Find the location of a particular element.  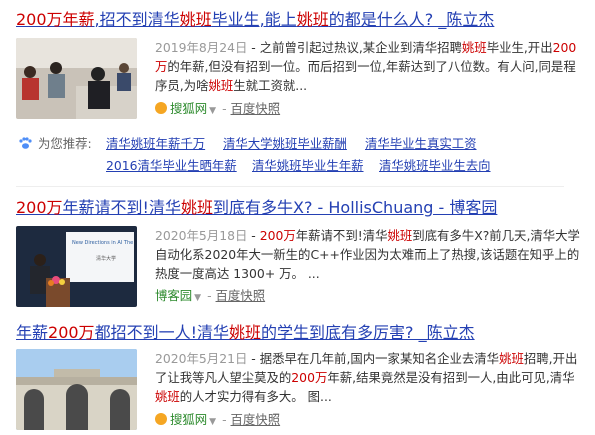

recommend-label: 为您推荐: is located at coordinates (65, 143).